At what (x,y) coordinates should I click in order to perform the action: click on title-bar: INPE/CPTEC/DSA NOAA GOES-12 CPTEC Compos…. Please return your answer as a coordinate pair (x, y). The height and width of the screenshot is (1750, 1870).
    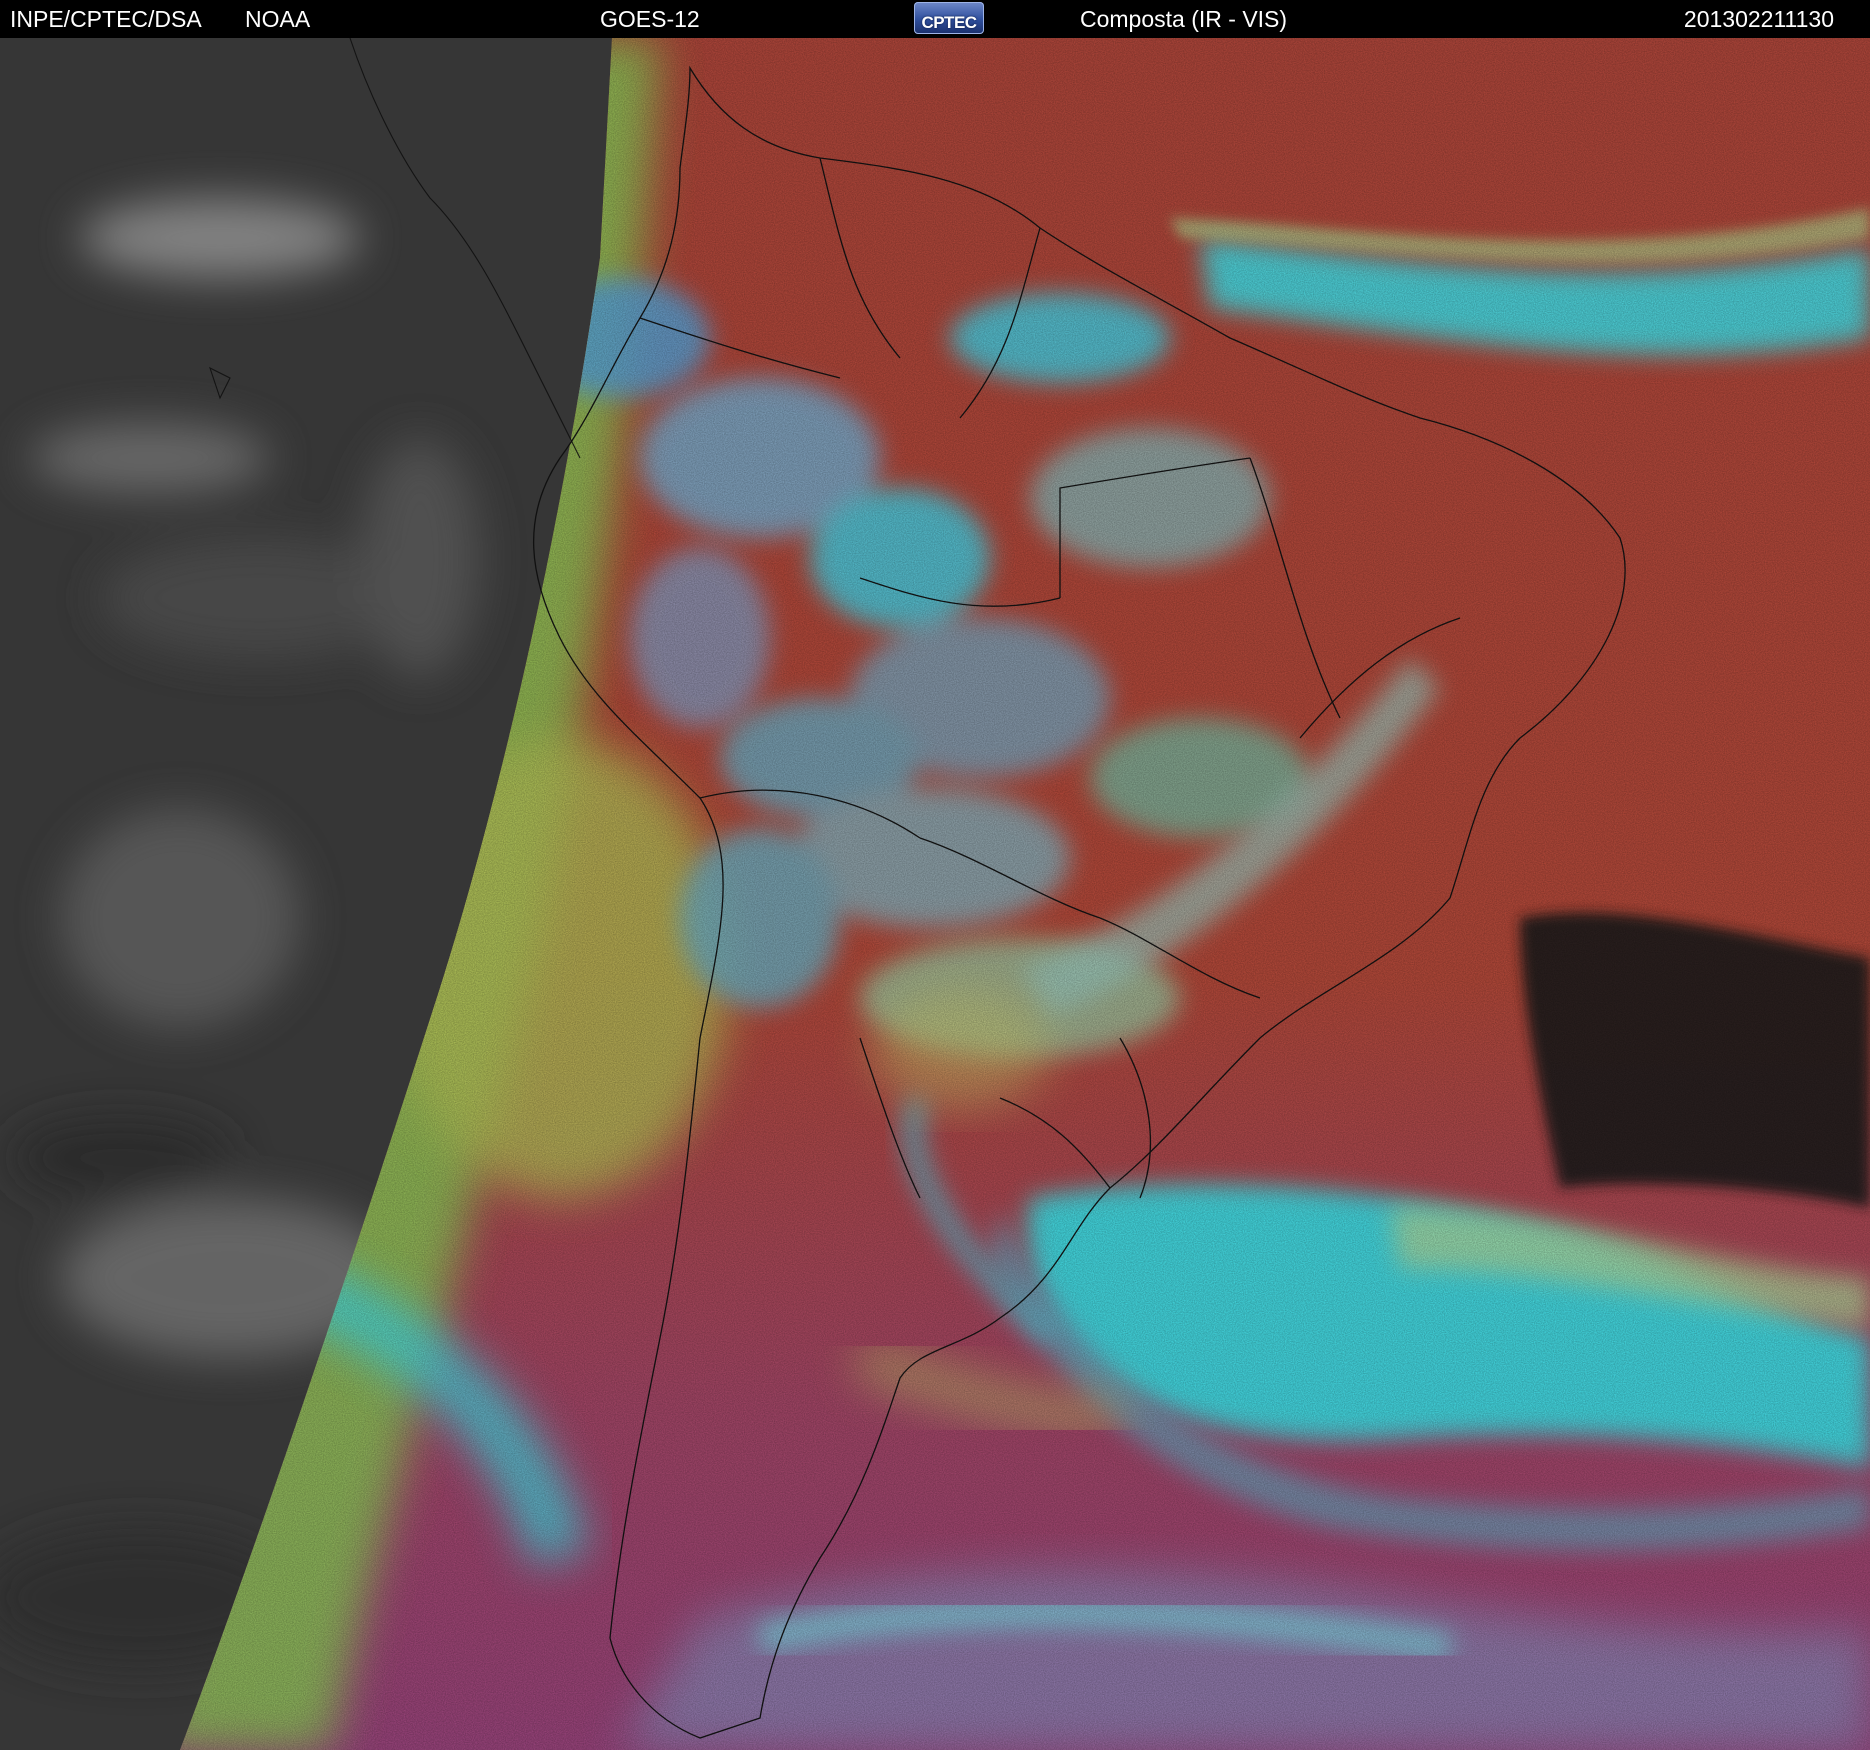
    Looking at the image, I should click on (935, 19).